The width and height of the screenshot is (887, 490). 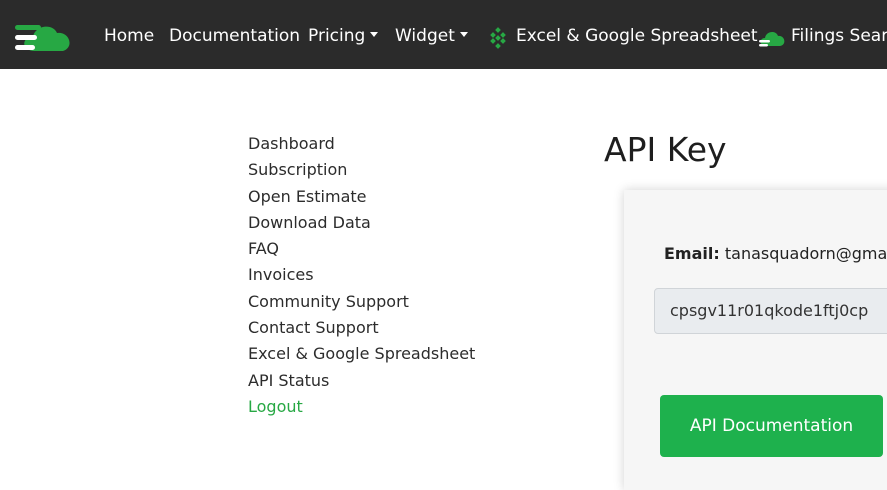 I want to click on nav-widget-dropdown: Widget, so click(x=431, y=36).